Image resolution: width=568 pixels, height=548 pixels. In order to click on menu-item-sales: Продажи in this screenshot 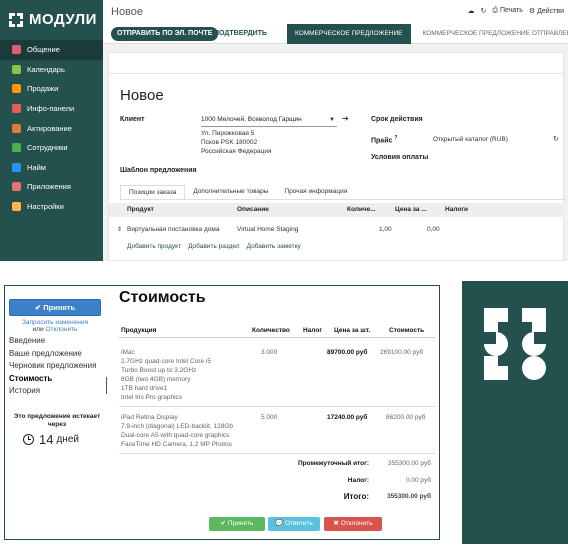, I will do `click(51, 89)`.